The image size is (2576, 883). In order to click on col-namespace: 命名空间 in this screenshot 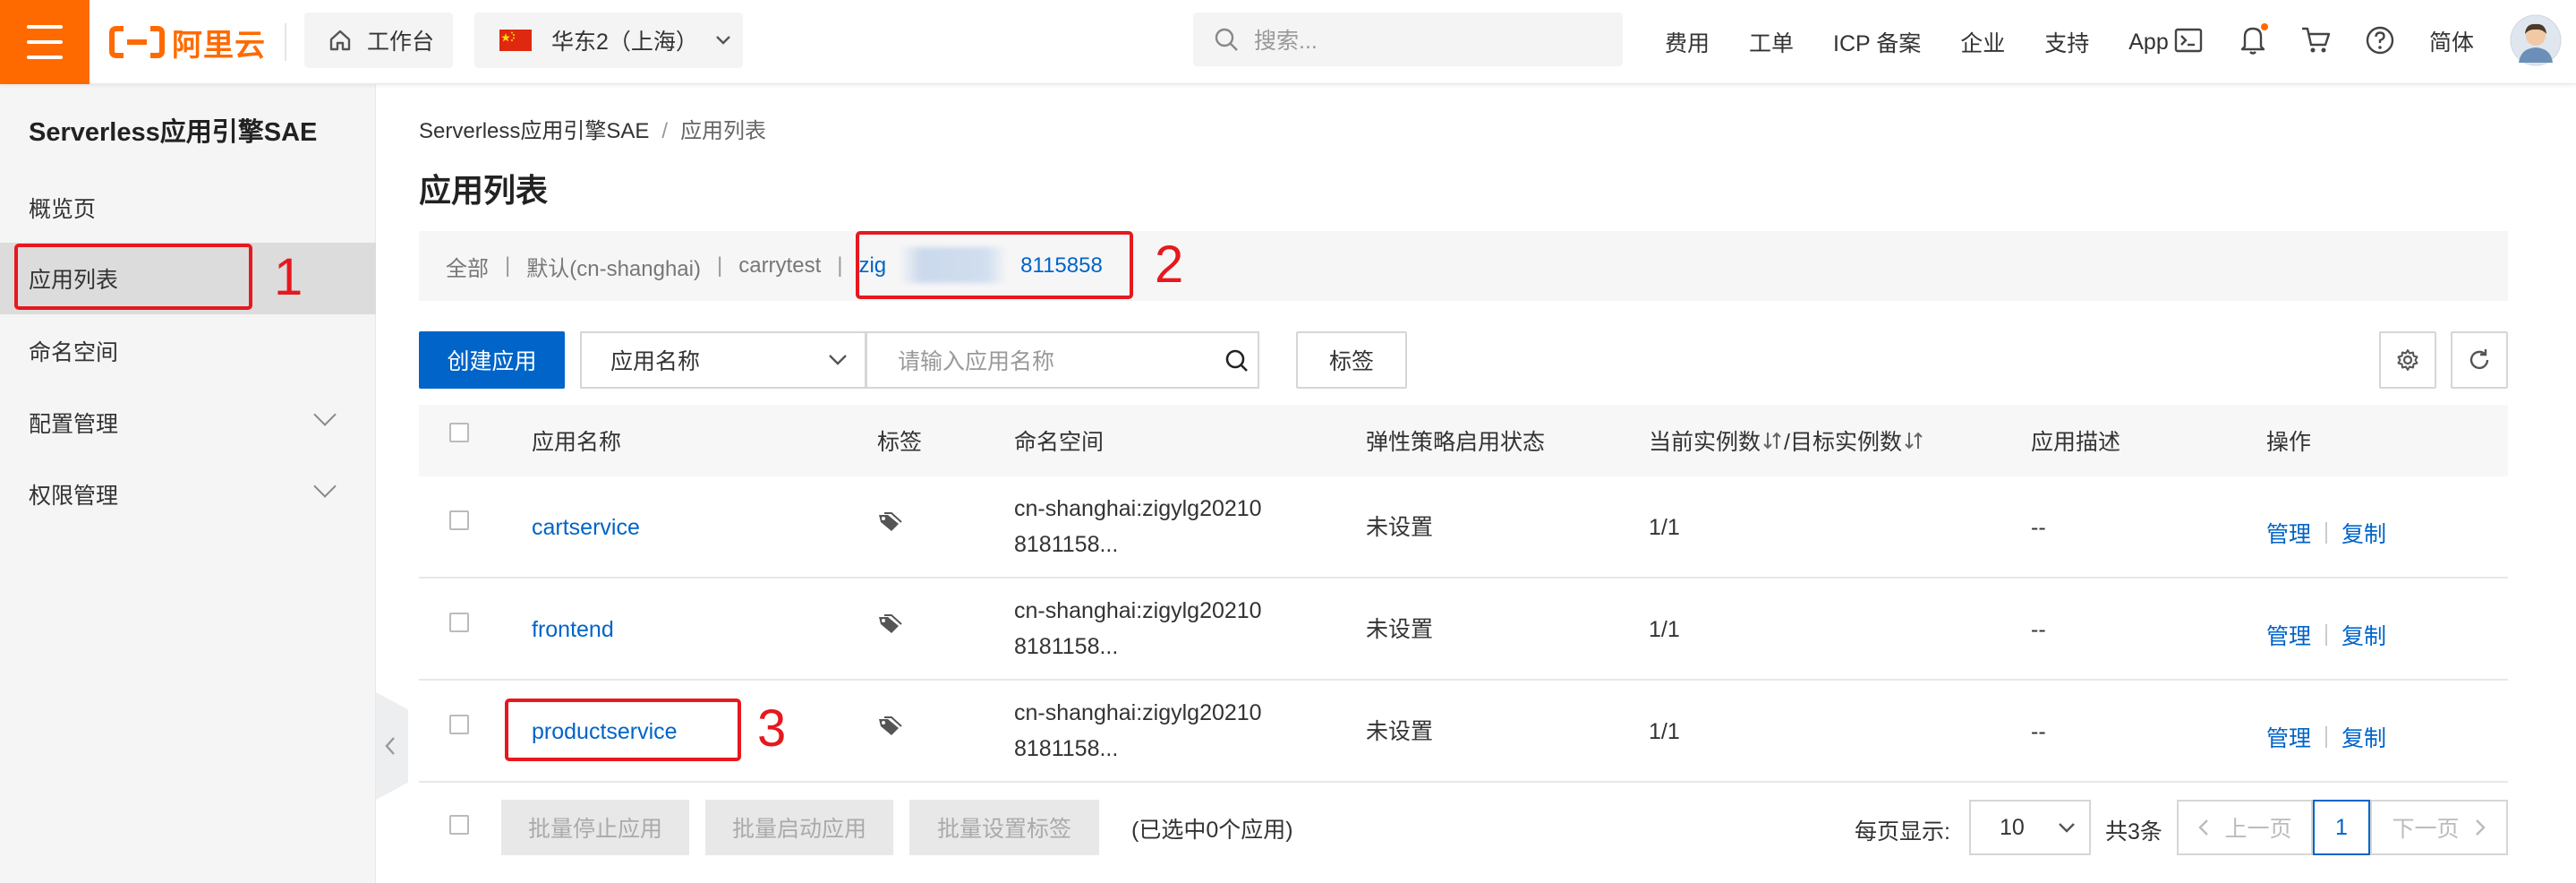, I will do `click(1059, 442)`.